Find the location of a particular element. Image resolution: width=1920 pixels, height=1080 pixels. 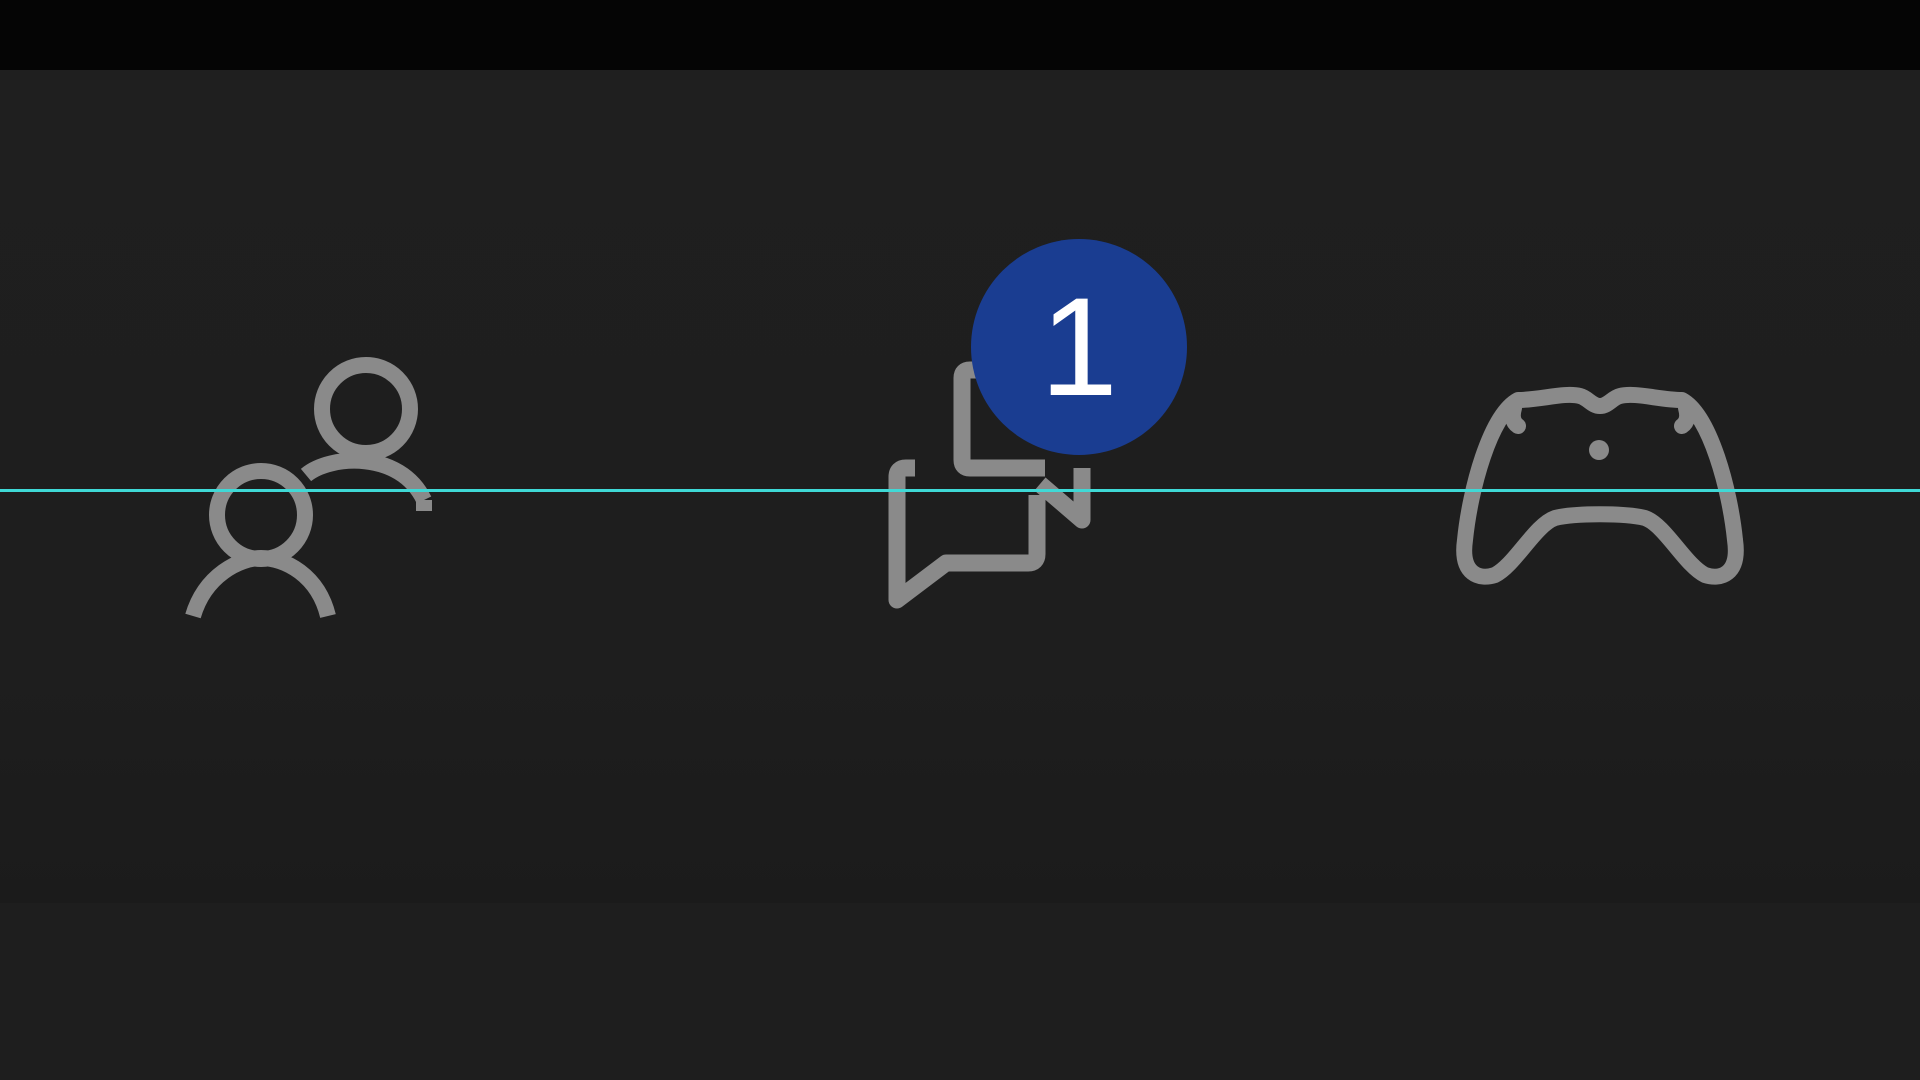

guide-line is located at coordinates (960, 490).